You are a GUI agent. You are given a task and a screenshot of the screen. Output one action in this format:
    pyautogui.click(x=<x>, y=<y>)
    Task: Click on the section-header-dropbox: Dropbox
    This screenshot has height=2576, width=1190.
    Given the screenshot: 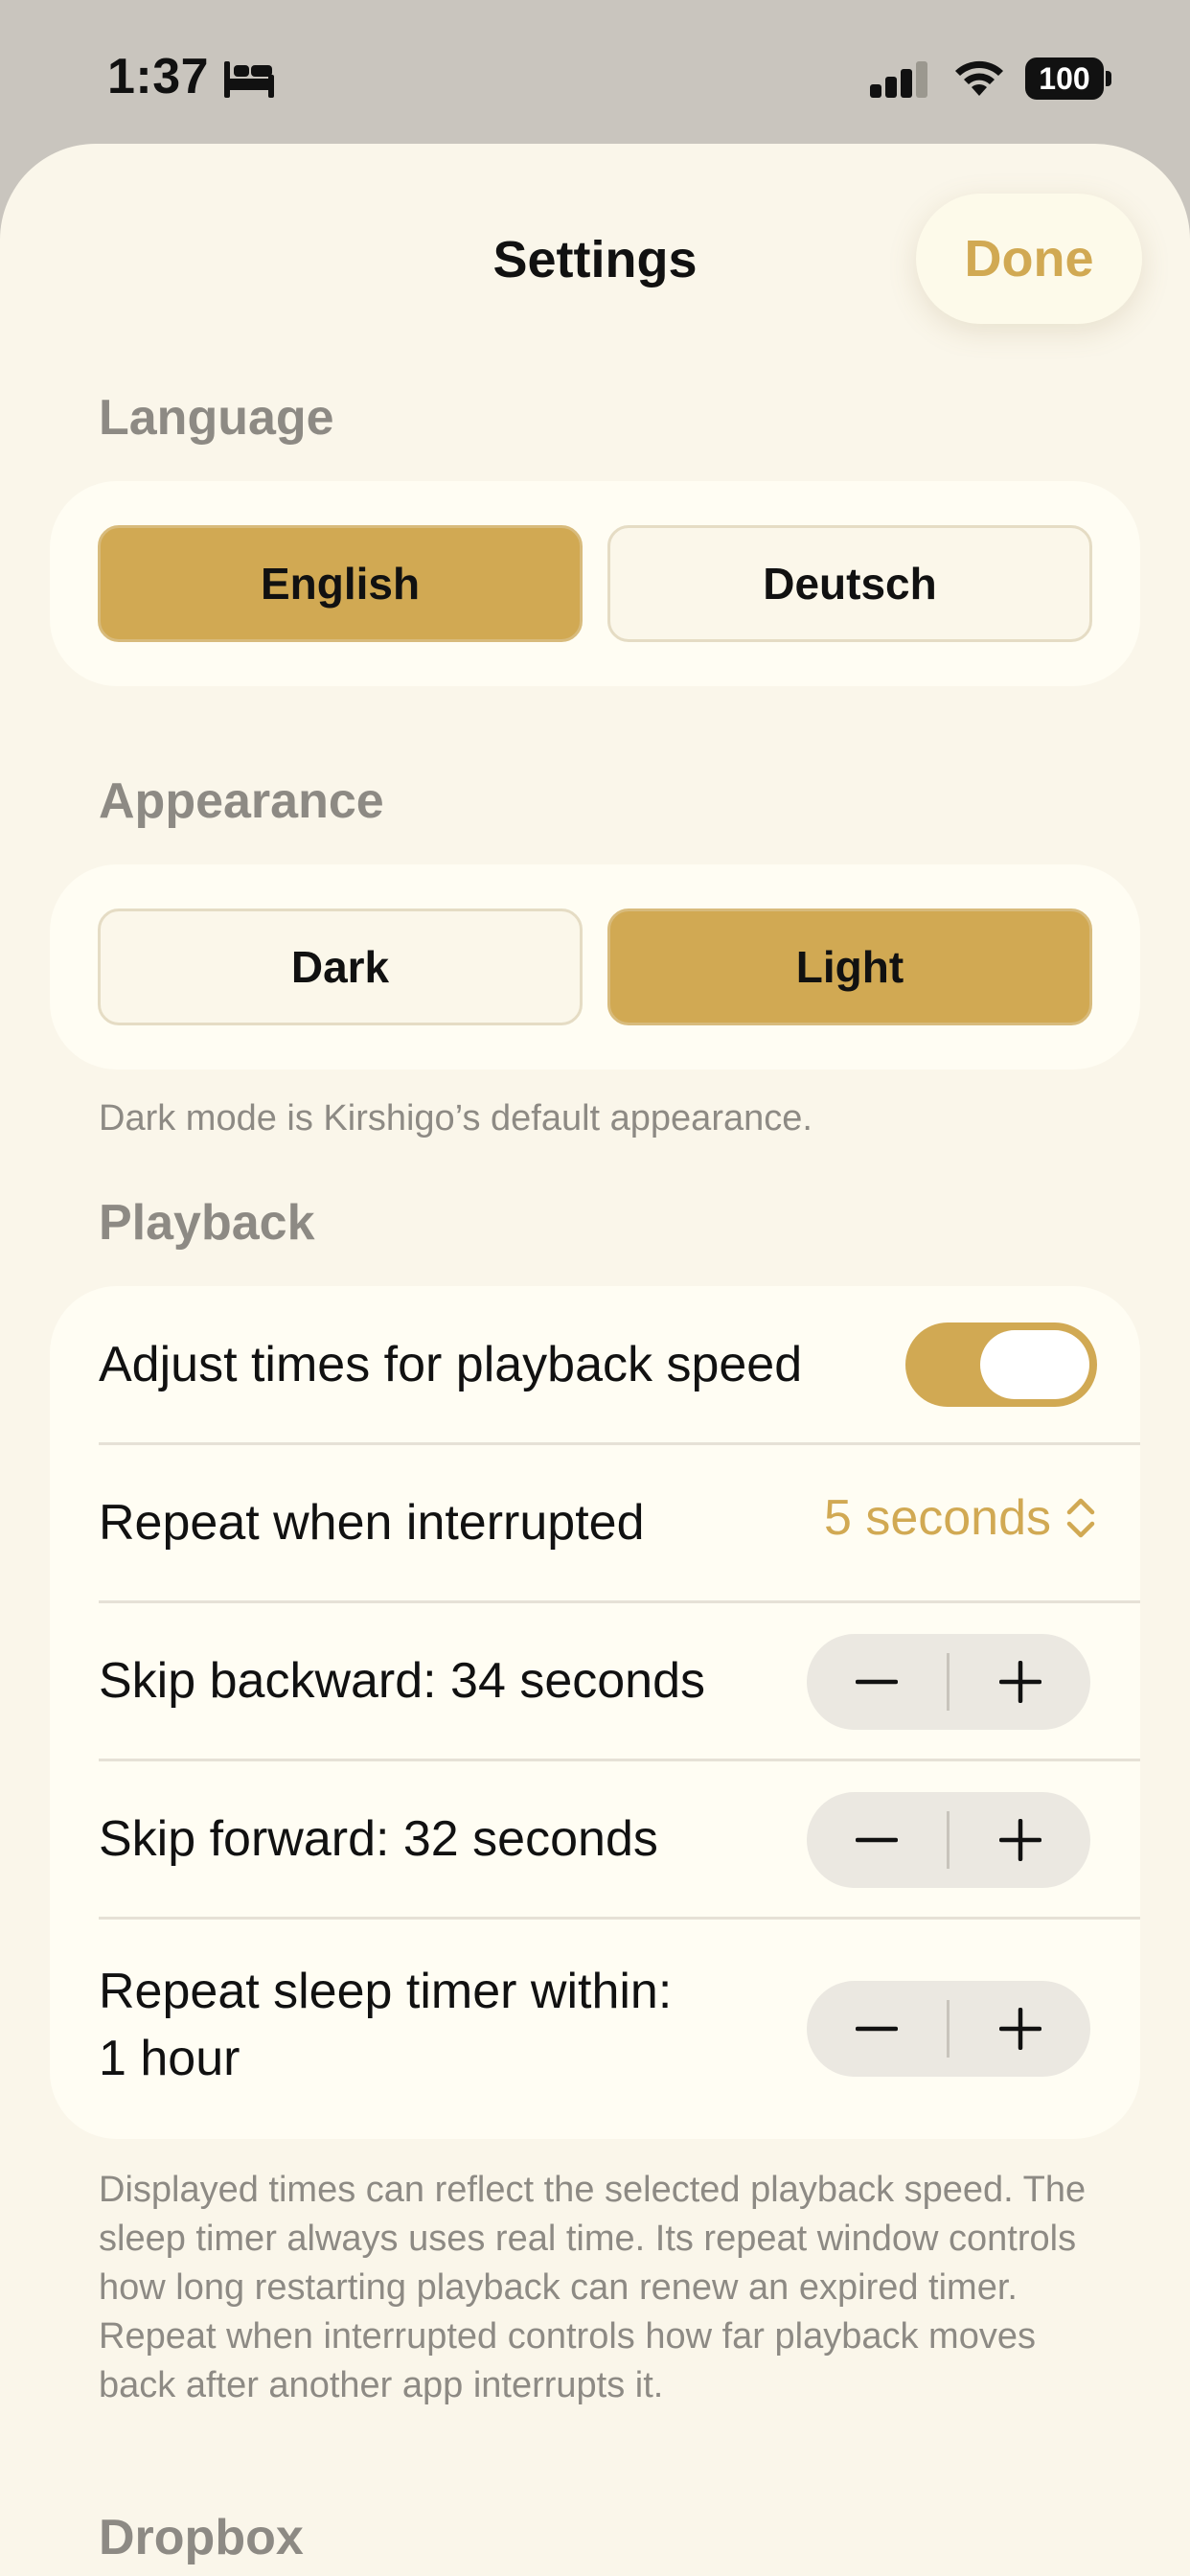 What is the action you would take?
    pyautogui.click(x=202, y=2537)
    